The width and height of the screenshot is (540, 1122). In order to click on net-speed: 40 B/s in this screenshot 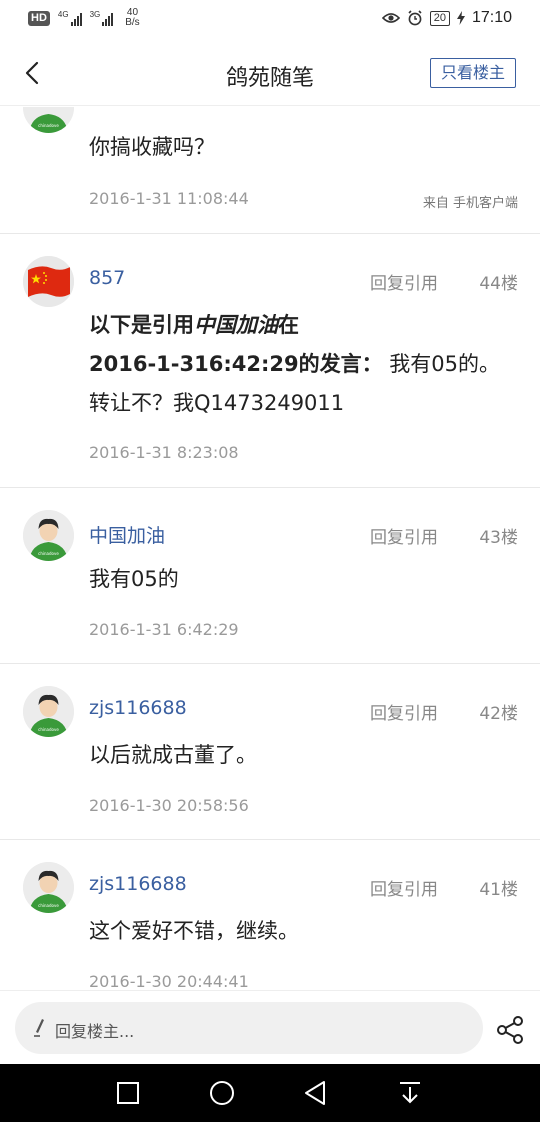, I will do `click(132, 18)`.